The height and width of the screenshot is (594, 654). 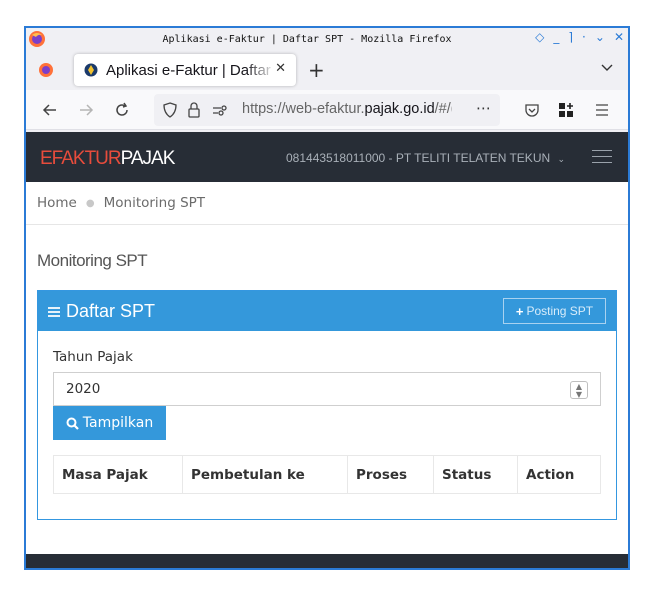 I want to click on extensions-button, so click(x=566, y=110).